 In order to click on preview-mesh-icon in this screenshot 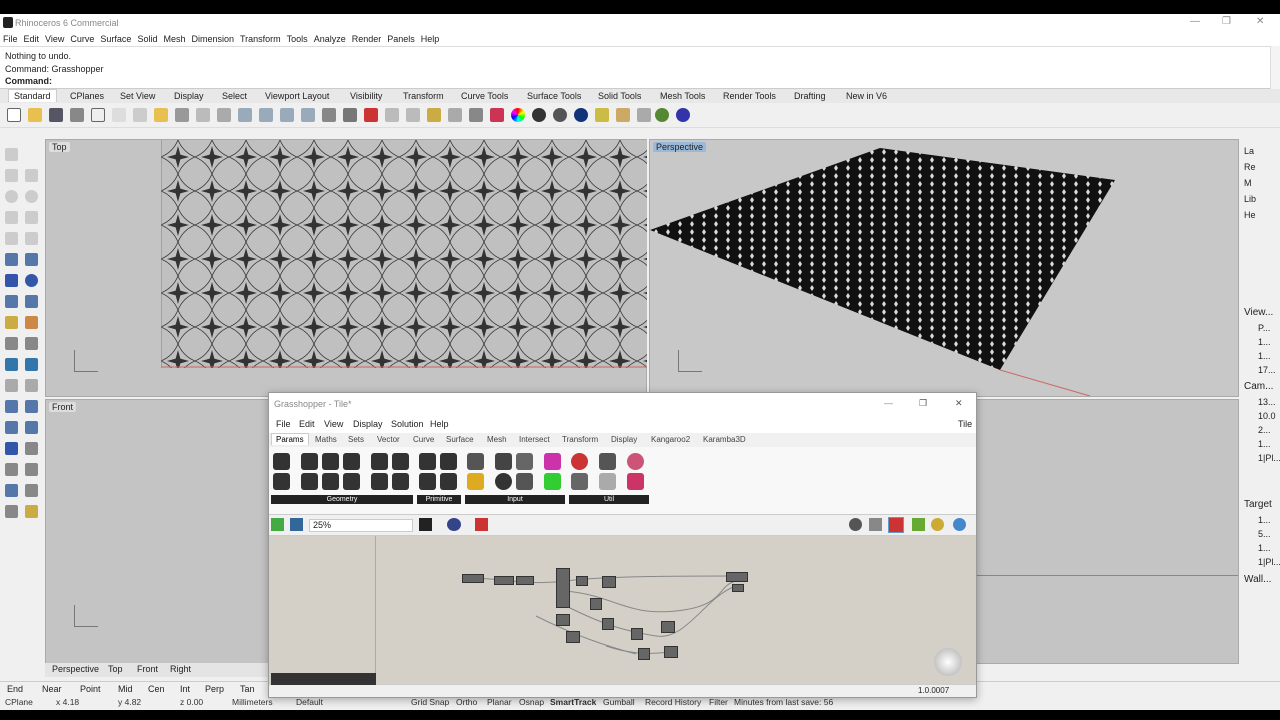, I will do `click(875, 524)`.